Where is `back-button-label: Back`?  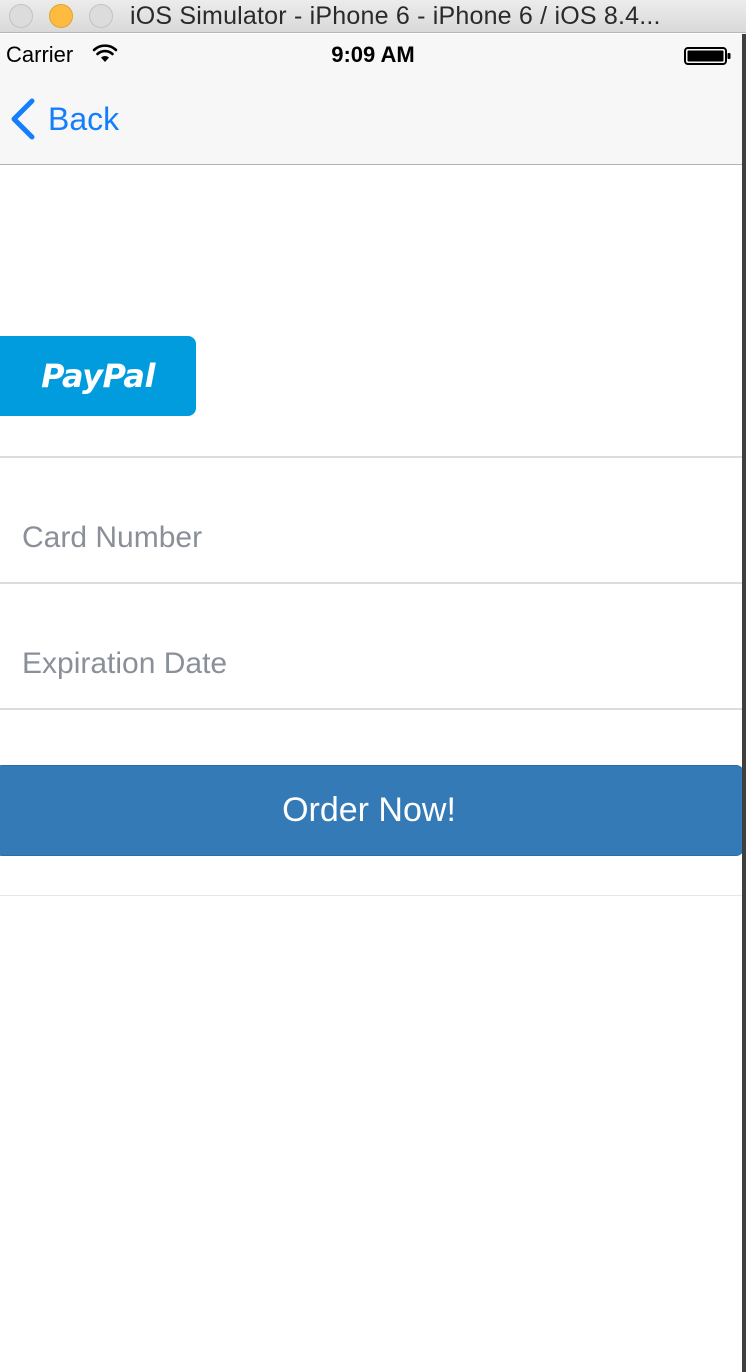 back-button-label: Back is located at coordinates (84, 118).